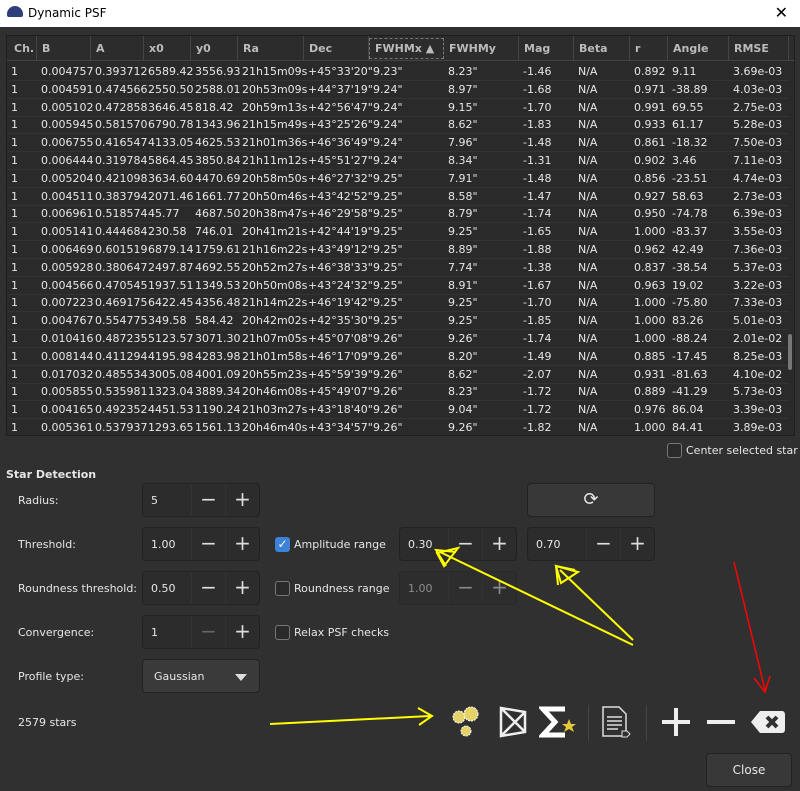 Image resolution: width=800 pixels, height=791 pixels. What do you see at coordinates (591, 500) in the screenshot?
I see `refresh-button: ⟳` at bounding box center [591, 500].